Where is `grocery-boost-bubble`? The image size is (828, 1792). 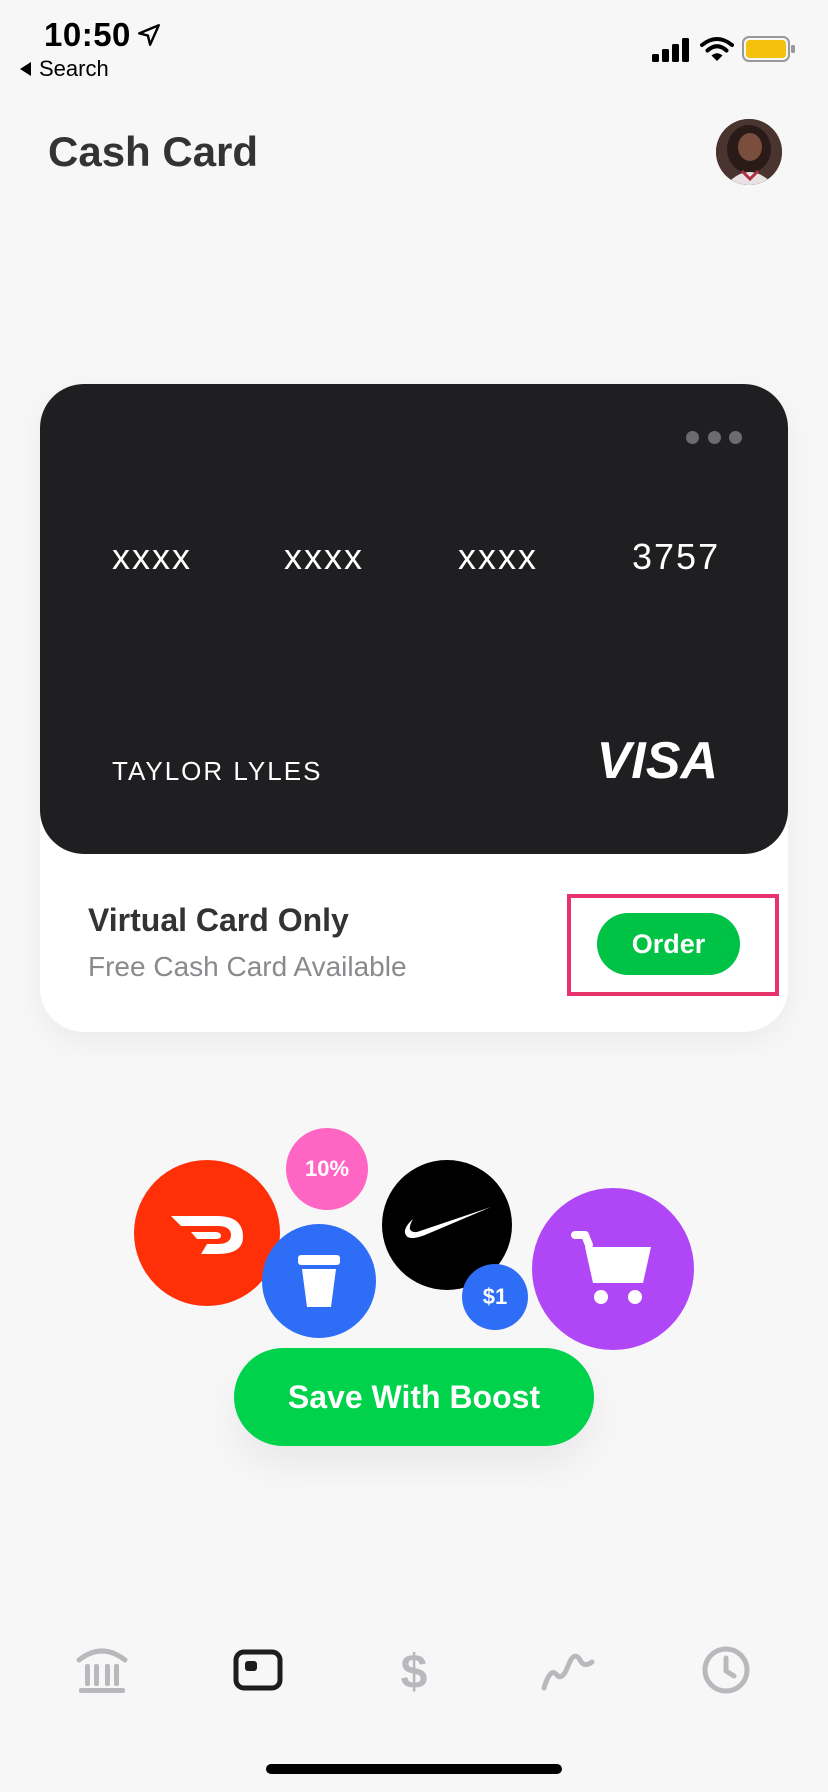
grocery-boost-bubble is located at coordinates (613, 1269).